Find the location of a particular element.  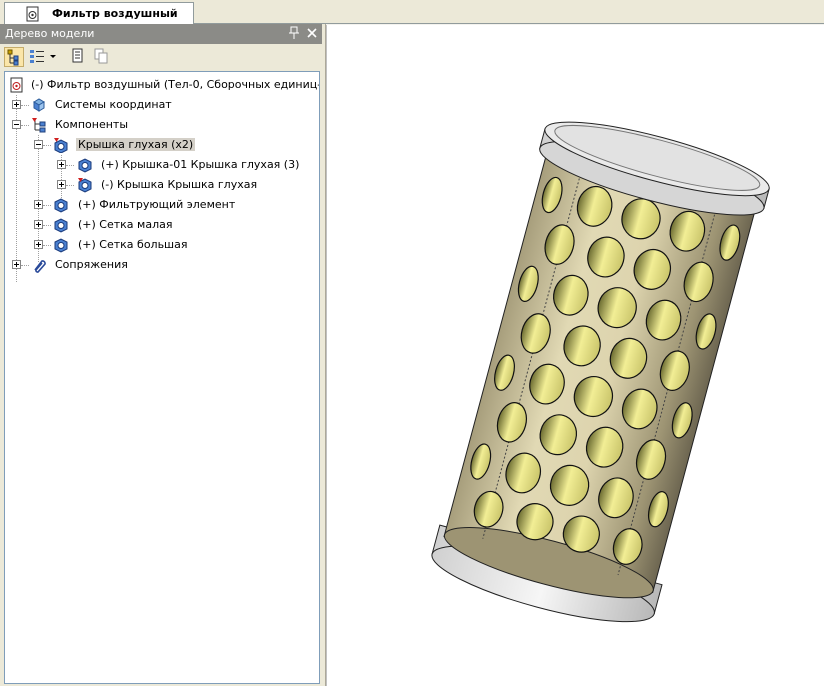

tree-item-label: (+) Фильтрующий элемент is located at coordinates (157, 204).